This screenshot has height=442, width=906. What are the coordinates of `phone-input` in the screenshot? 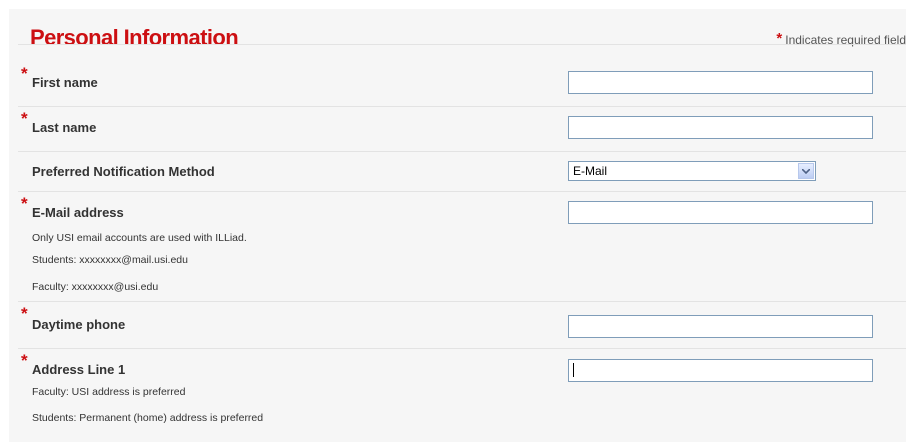 It's located at (720, 326).